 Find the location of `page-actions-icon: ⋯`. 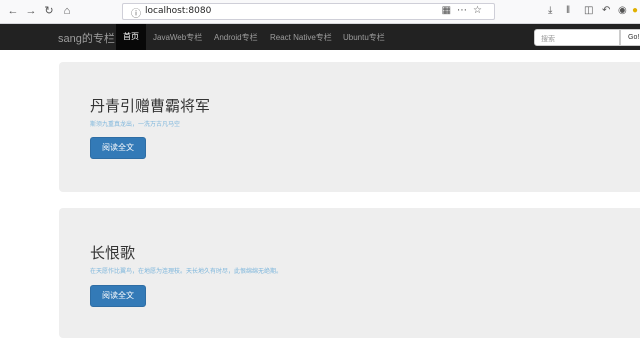

page-actions-icon: ⋯ is located at coordinates (465, 10).